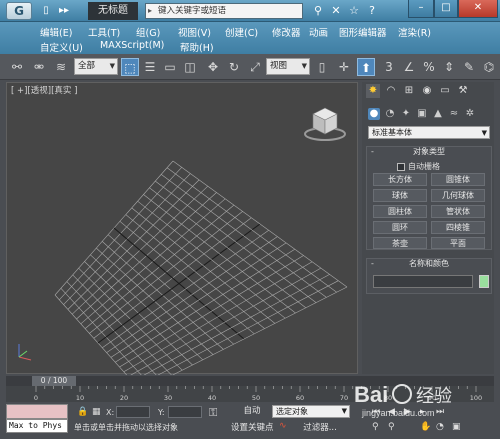 This screenshot has width=500, height=439. What do you see at coordinates (234, 67) in the screenshot?
I see `rotate-icon: ↻` at bounding box center [234, 67].